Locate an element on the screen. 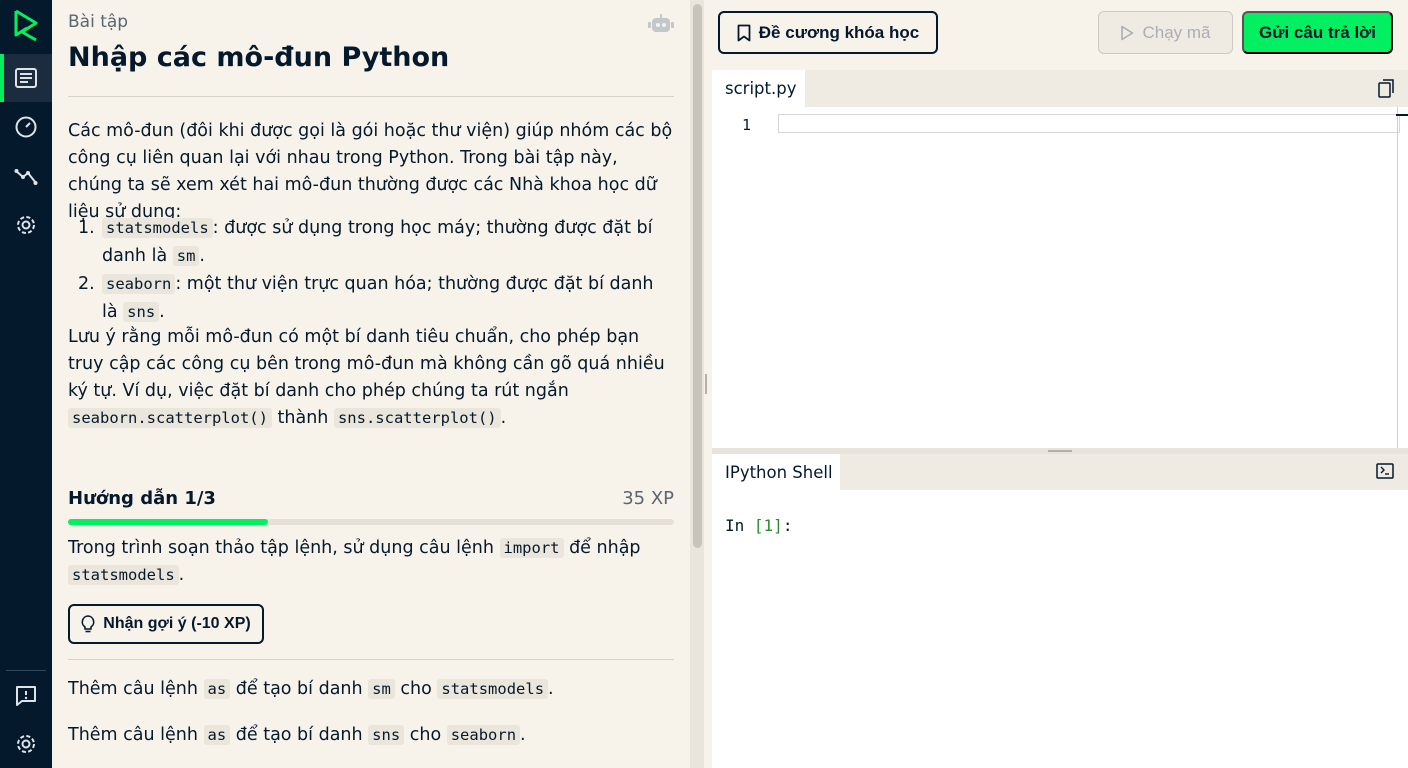 Image resolution: width=1408 pixels, height=768 pixels. nav-feedback is located at coordinates (26, 696).